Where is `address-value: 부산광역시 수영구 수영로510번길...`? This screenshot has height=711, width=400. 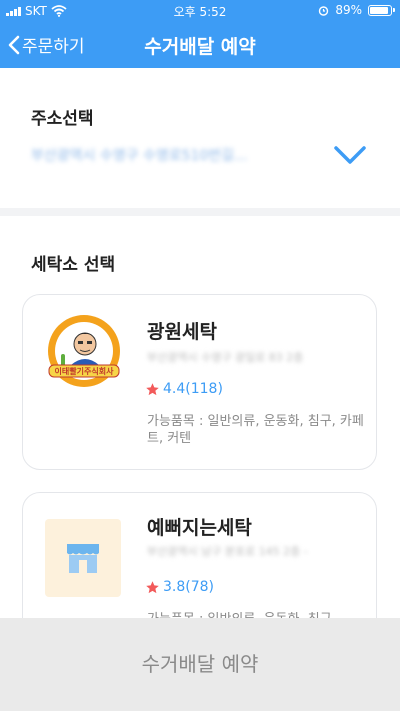
address-value: 부산광역시 수영구 수영로510번길... is located at coordinates (171, 155).